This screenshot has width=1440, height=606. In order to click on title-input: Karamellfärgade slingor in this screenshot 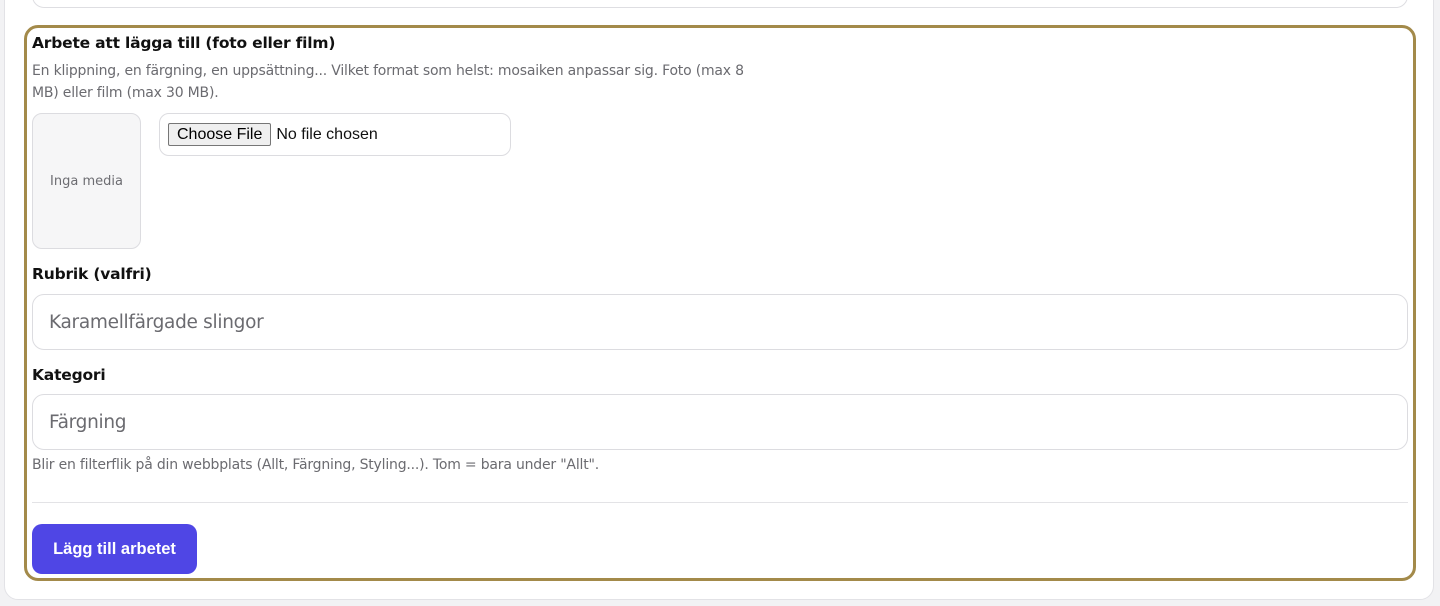, I will do `click(720, 322)`.